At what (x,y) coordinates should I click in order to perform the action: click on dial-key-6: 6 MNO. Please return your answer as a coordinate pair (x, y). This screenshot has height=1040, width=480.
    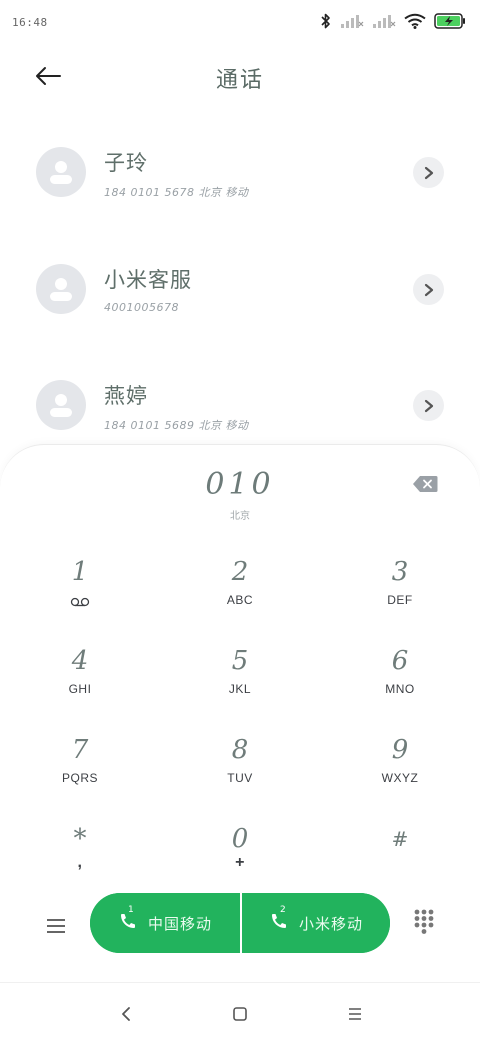
    Looking at the image, I should click on (400, 672).